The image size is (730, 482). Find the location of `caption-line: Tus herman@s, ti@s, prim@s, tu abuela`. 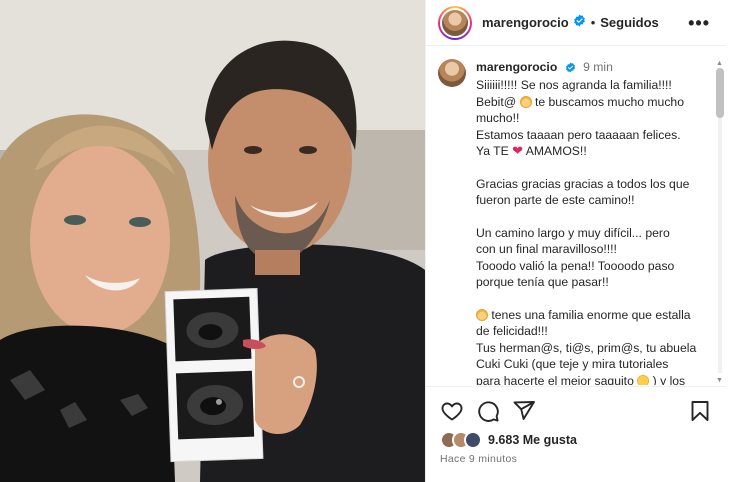

caption-line: Tus herman@s, ti@s, prim@s, tu abuela is located at coordinates (586, 347).